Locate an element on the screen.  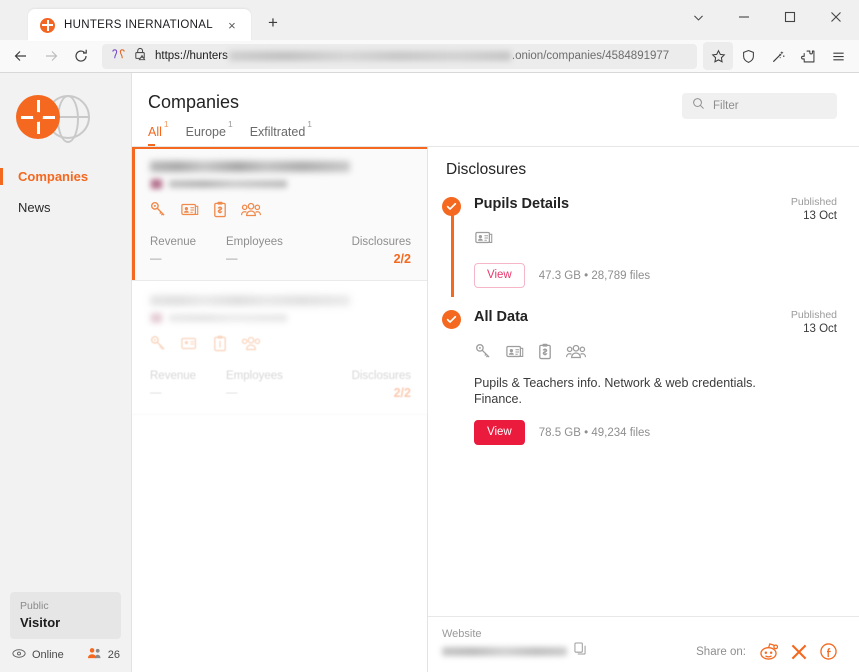
company-name-redacted is located at coordinates (250, 167).